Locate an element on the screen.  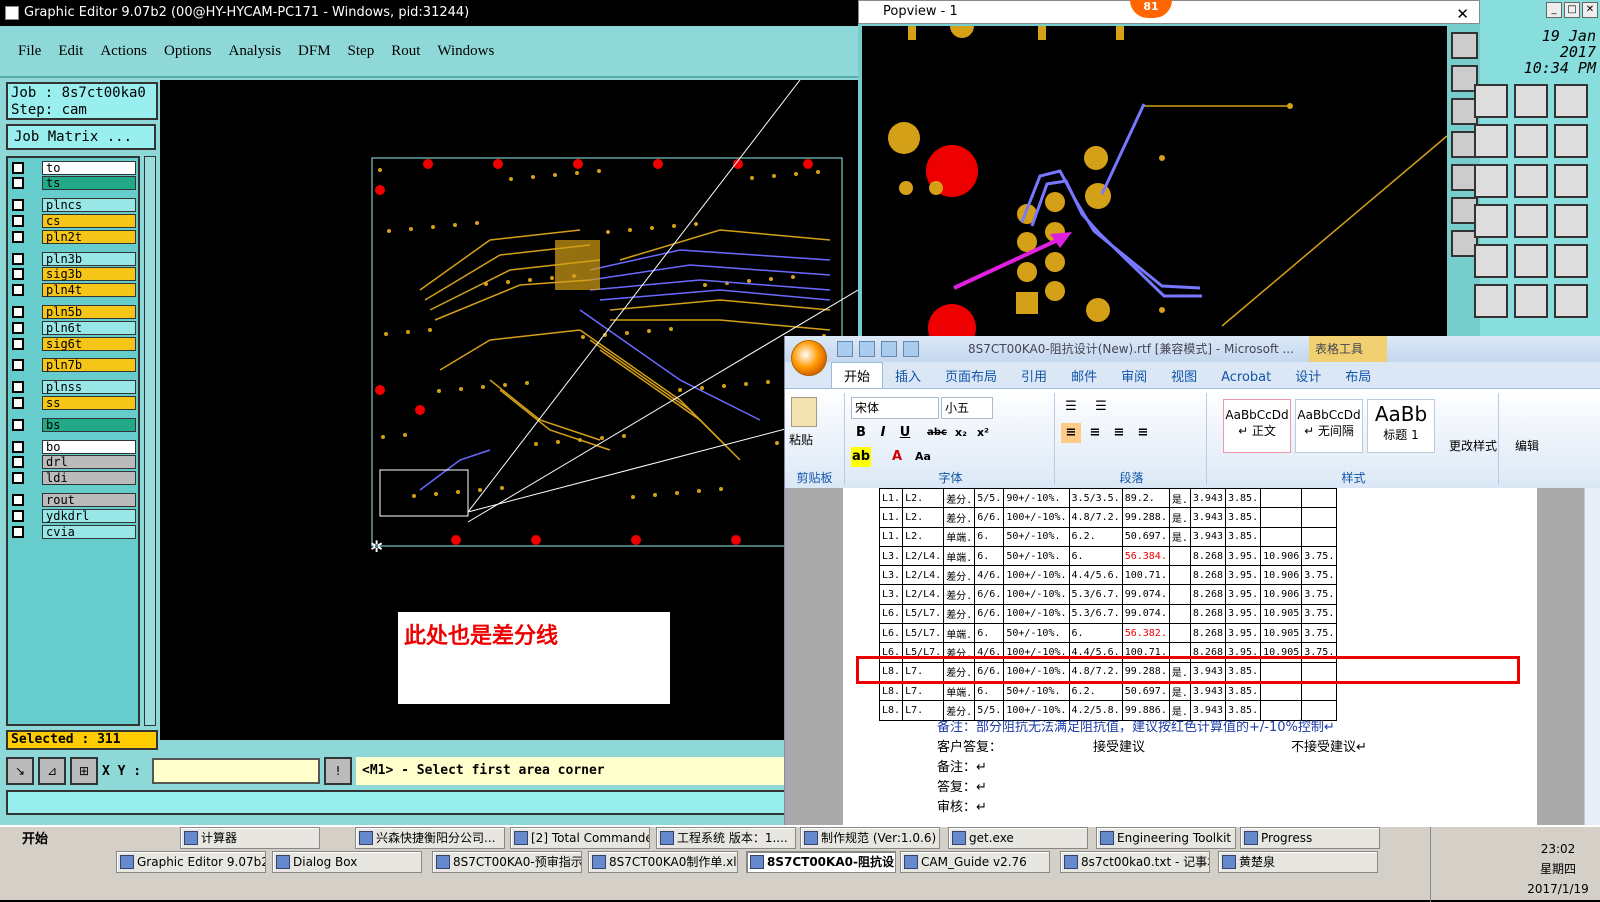
layer-name: ldi is located at coordinates (89, 478).